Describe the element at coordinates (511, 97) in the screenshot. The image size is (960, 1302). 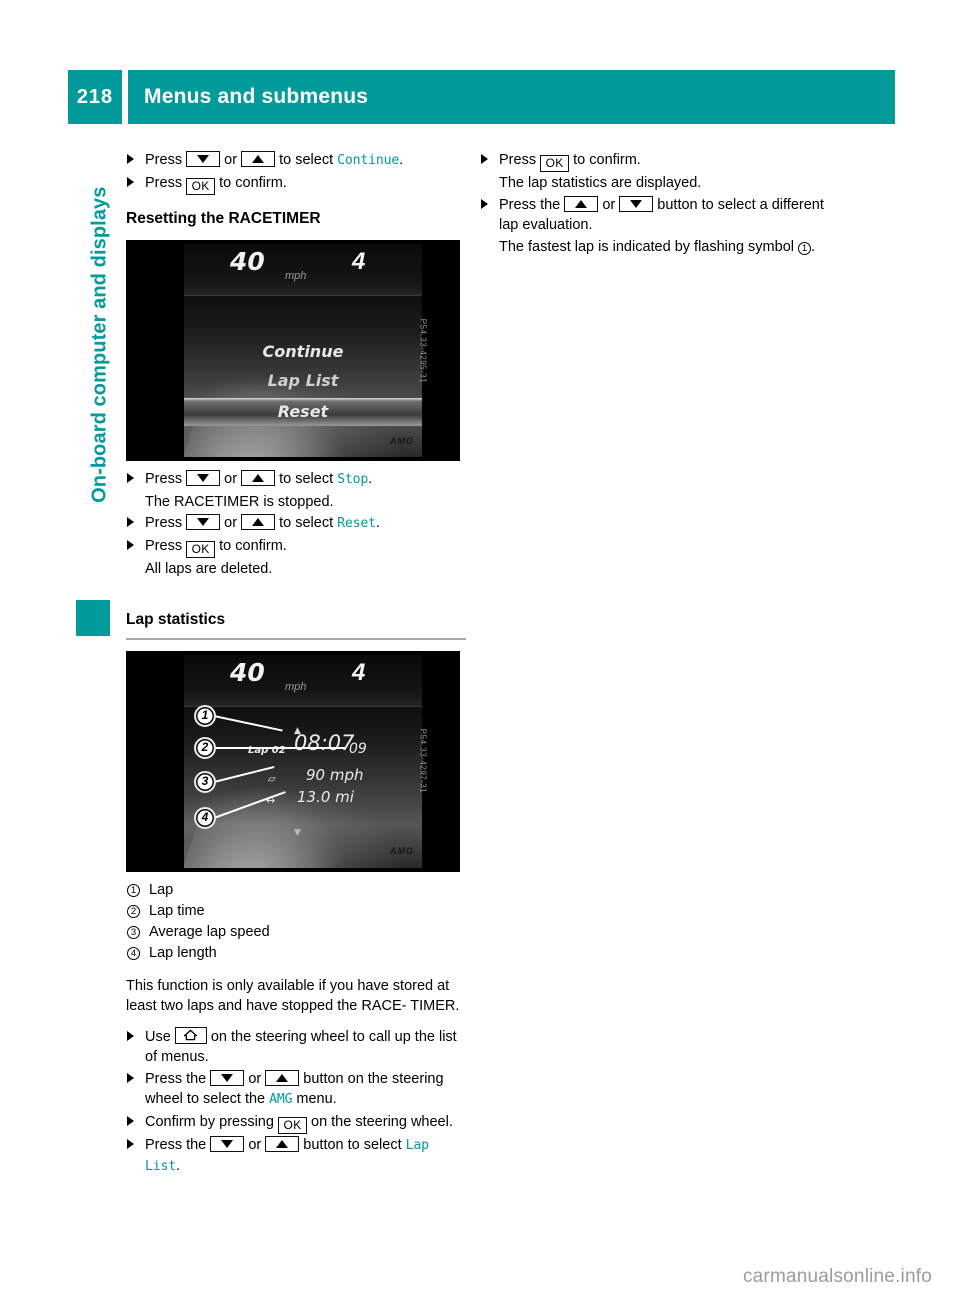
I see `page-title: Menus and submenus` at that location.